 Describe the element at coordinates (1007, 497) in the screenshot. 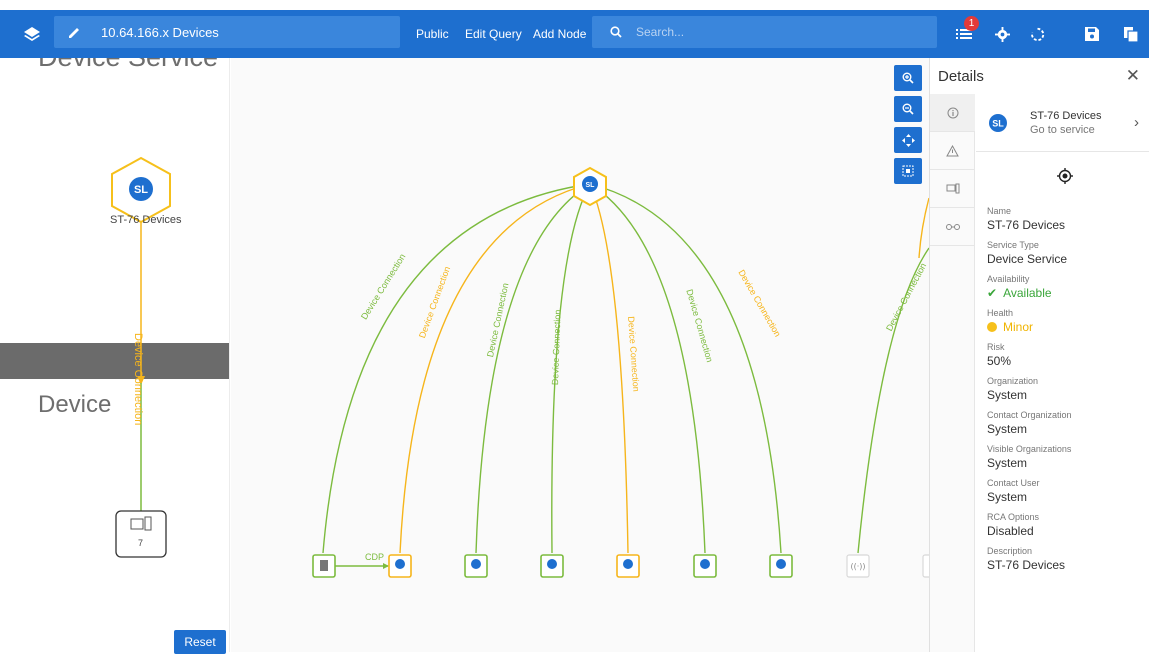

I see `prop-value-contact-user: System` at that location.